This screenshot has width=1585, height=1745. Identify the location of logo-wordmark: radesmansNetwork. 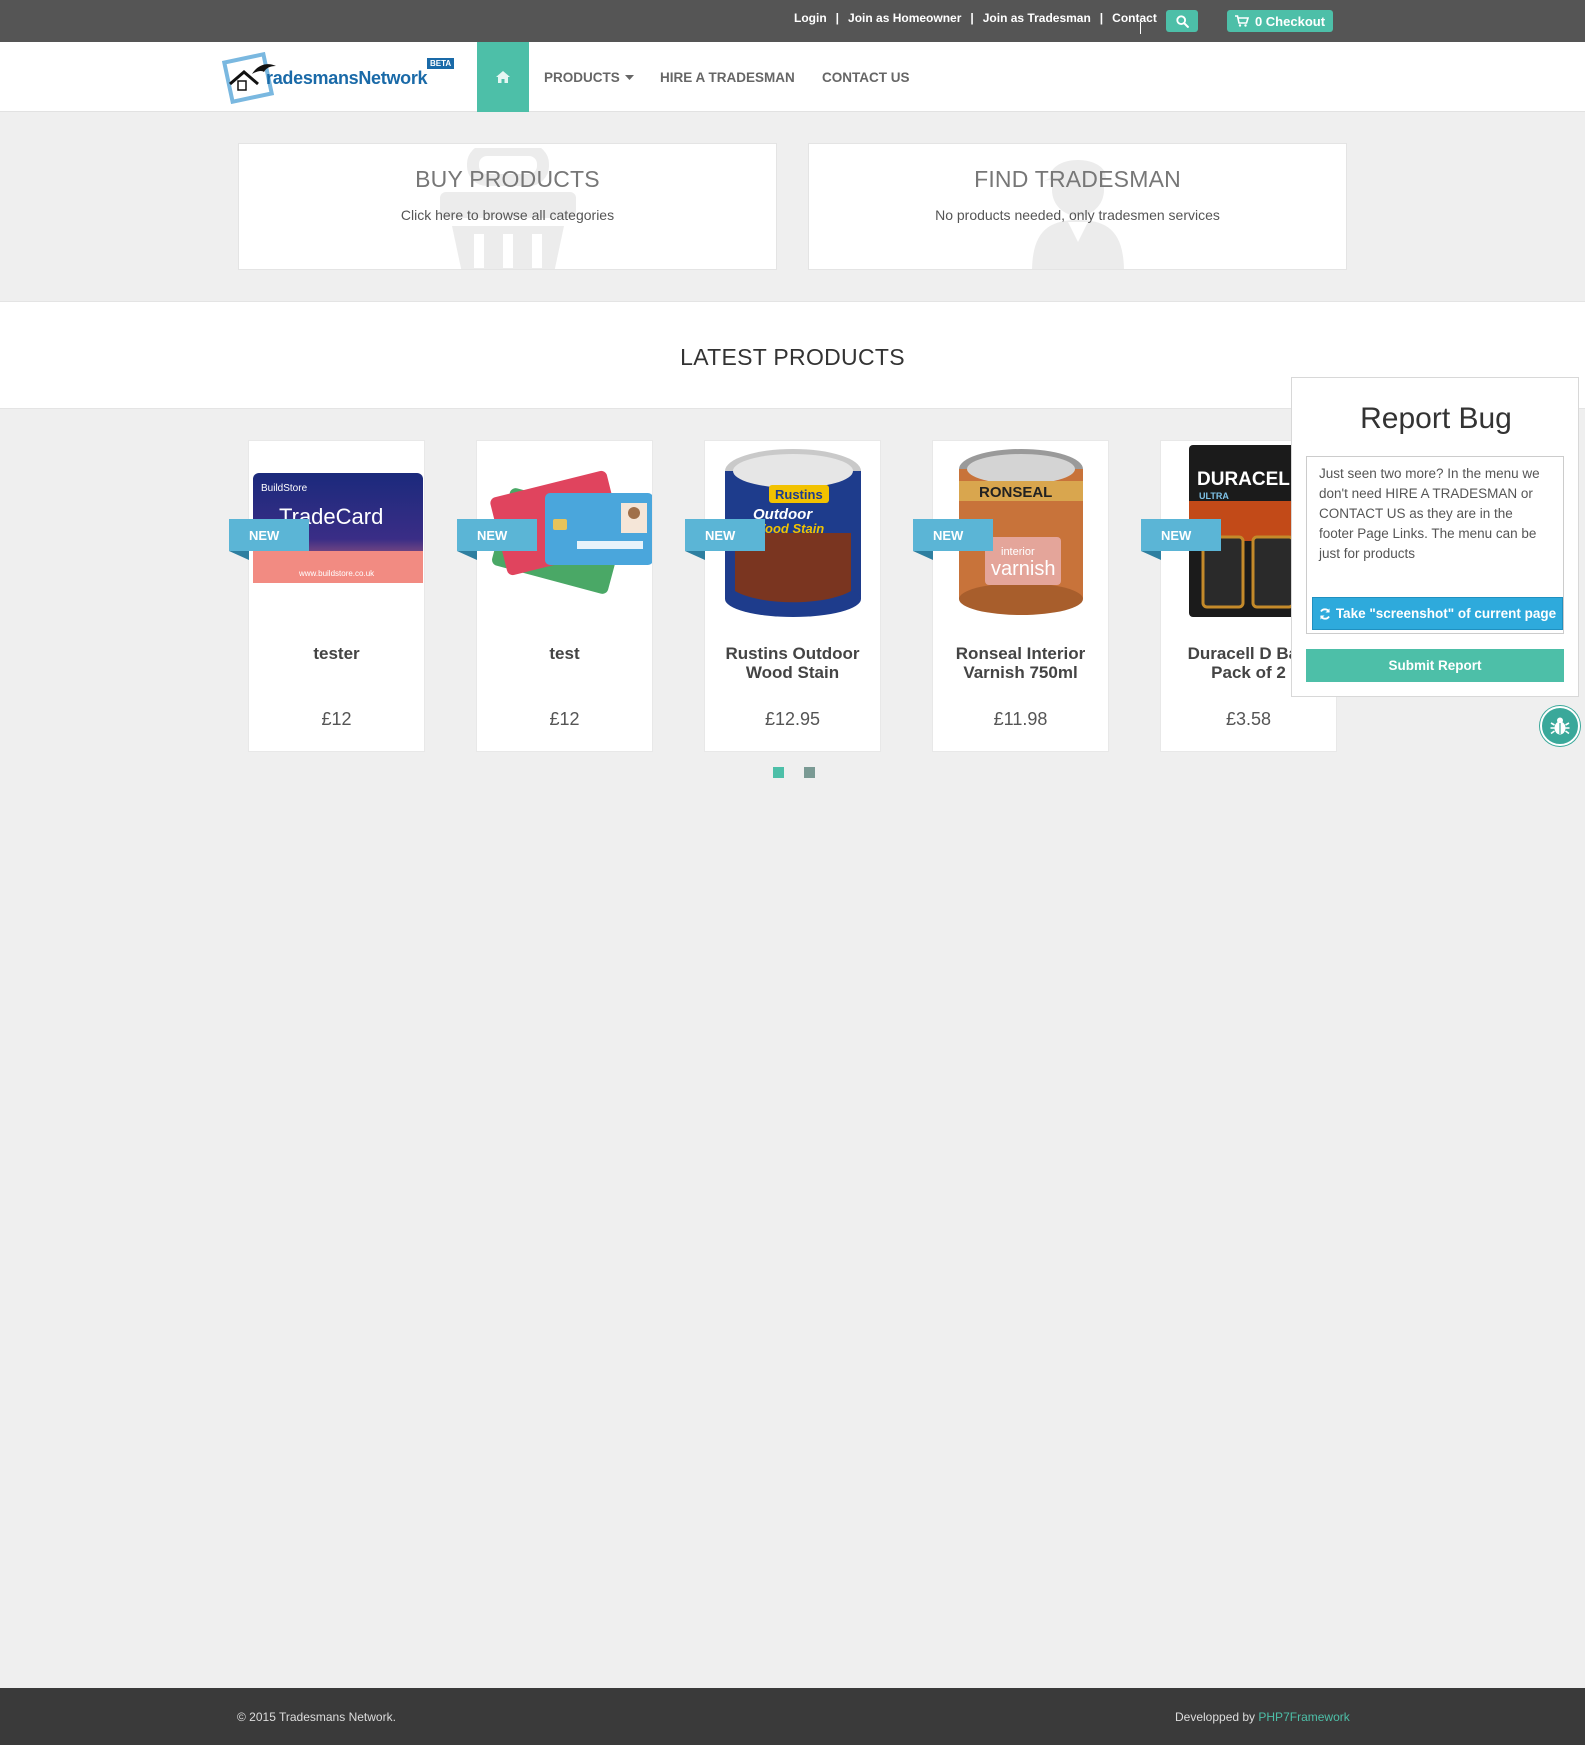
(347, 78).